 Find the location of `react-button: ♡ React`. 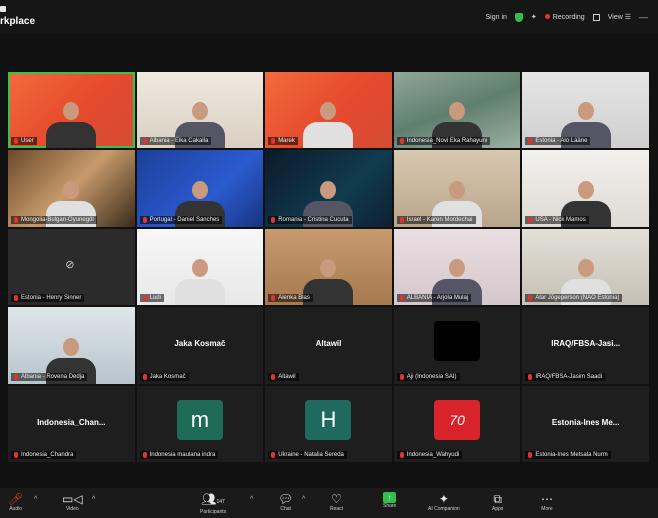

react-button: ♡ React is located at coordinates (336, 502).